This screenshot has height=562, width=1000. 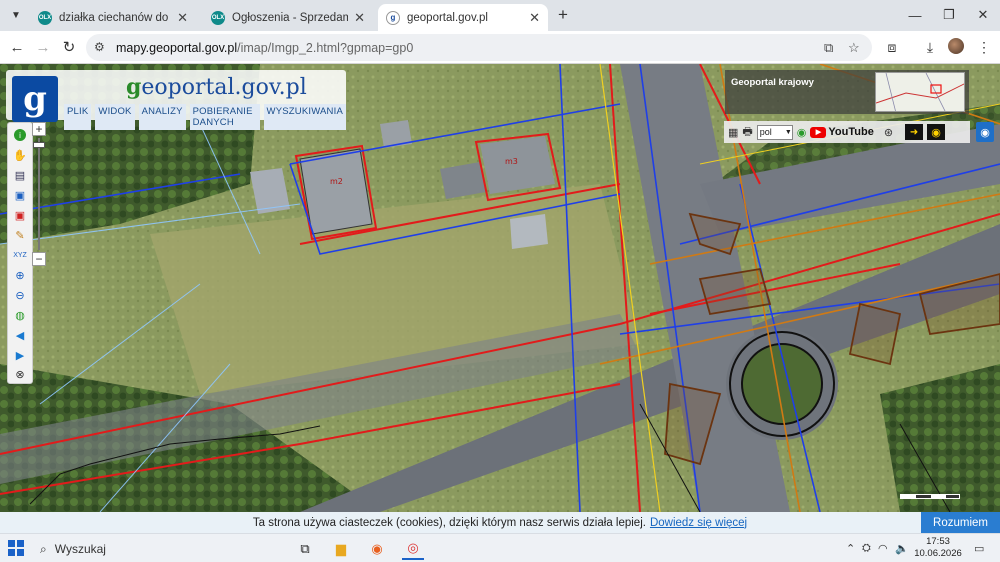 I want to click on back-icon: ◀, so click(x=20, y=335).